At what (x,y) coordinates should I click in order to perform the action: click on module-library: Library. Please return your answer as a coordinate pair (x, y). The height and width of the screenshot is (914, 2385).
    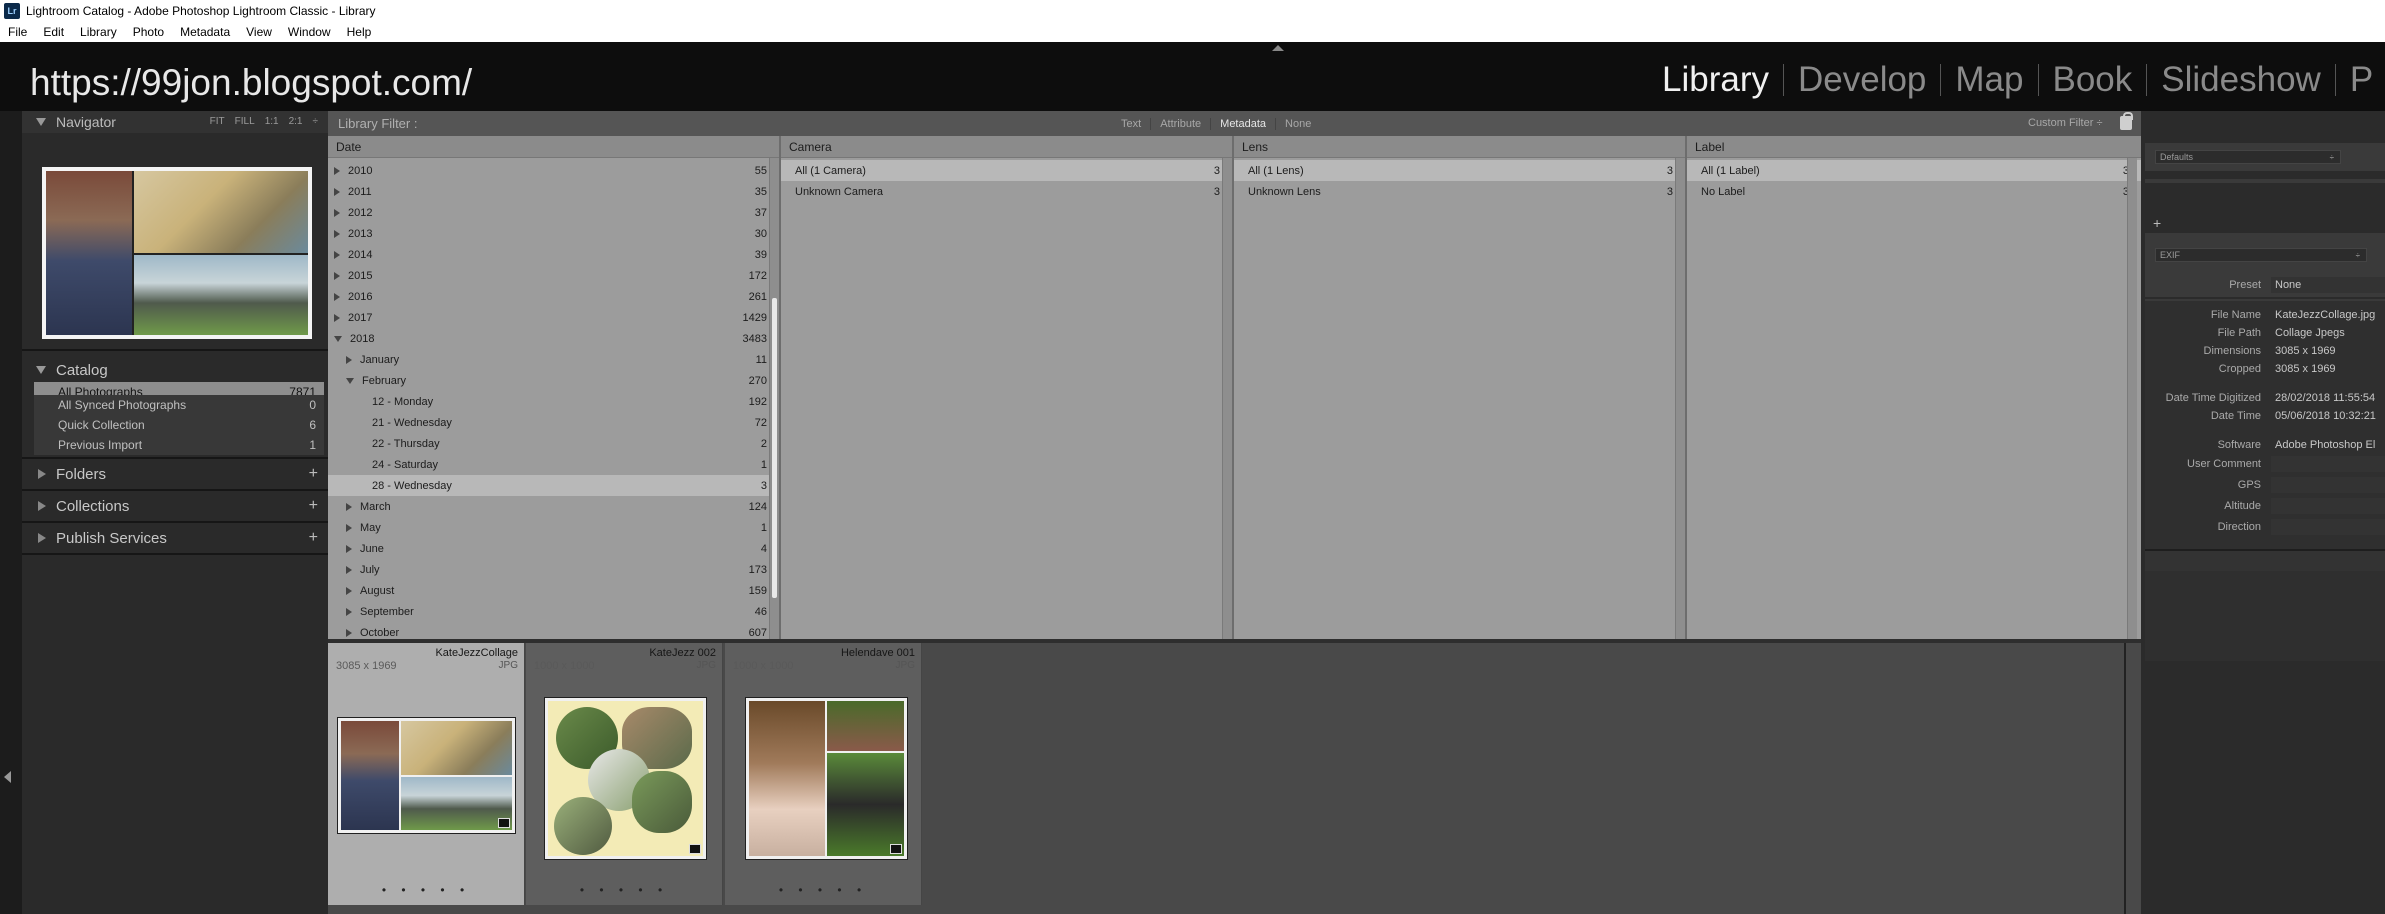
    Looking at the image, I should click on (1715, 80).